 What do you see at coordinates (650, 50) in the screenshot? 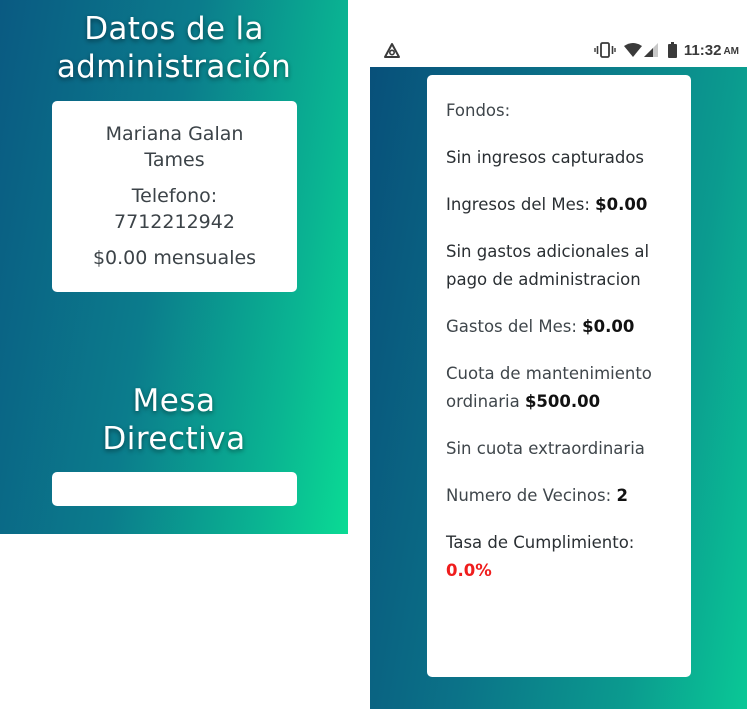
I see `signal-icon` at bounding box center [650, 50].